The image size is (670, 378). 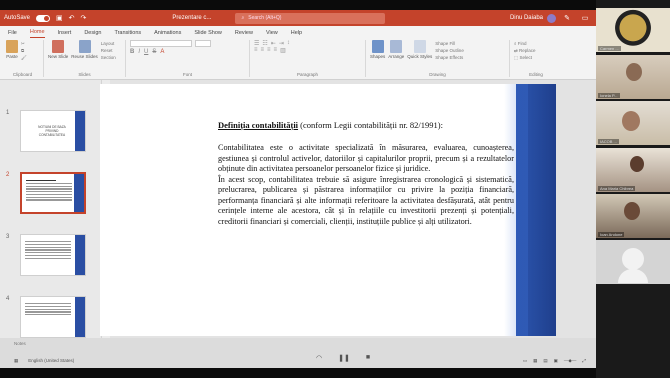 I want to click on thumbnail-row-3: 3, so click(x=46, y=255).